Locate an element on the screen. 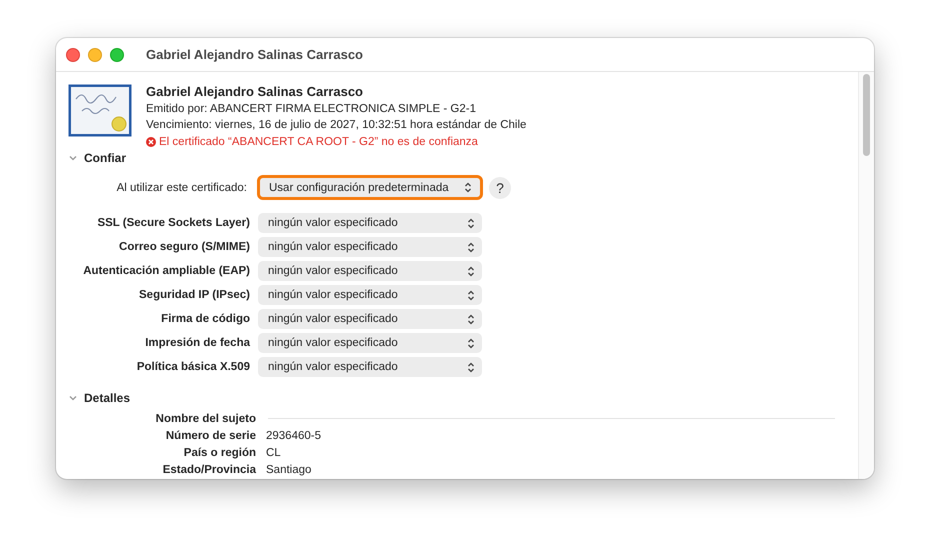 The height and width of the screenshot is (554, 930). trust-label: Al utilizar este certificado: is located at coordinates (182, 188).